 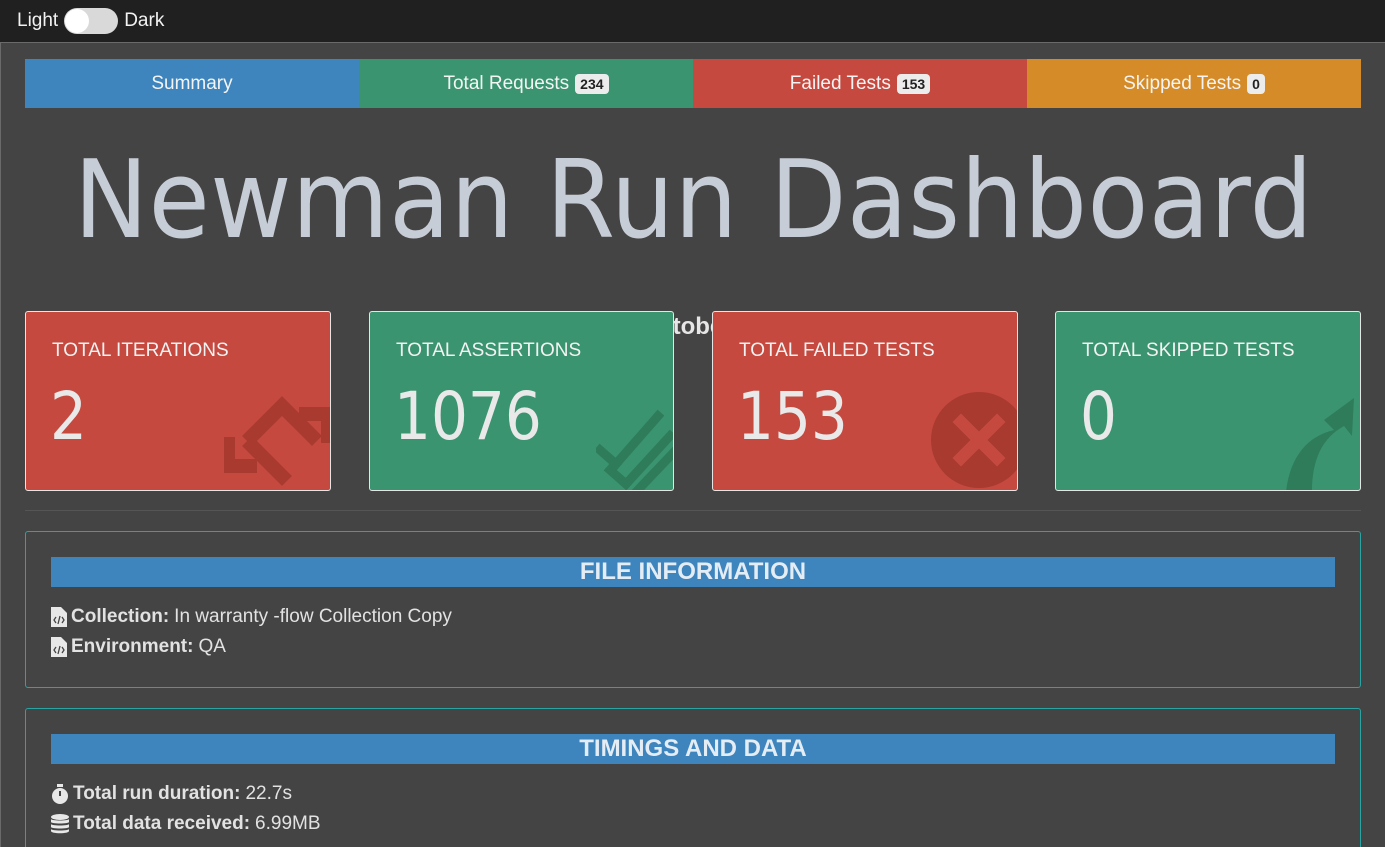 I want to click on file-information-heading: FILE INFORMATION, so click(x=693, y=572).